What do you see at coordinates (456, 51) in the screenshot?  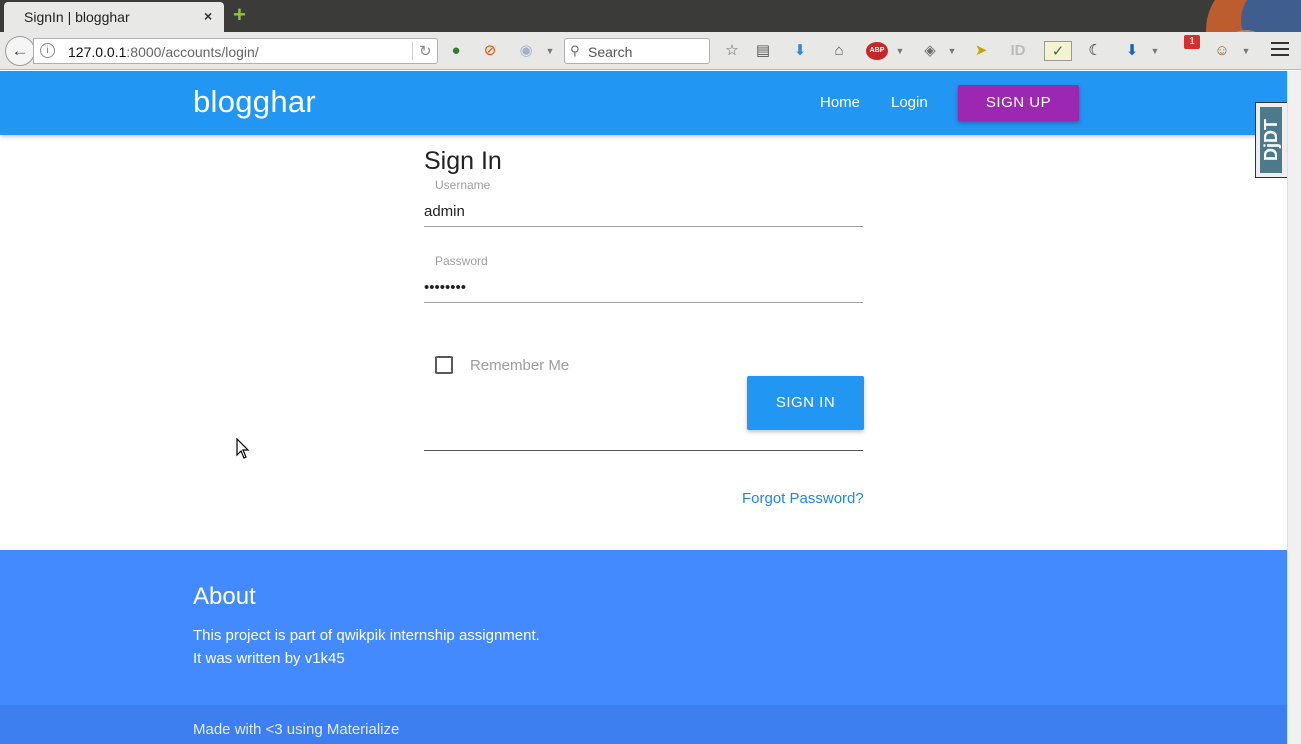 I see `shield-extension-icon: ●` at bounding box center [456, 51].